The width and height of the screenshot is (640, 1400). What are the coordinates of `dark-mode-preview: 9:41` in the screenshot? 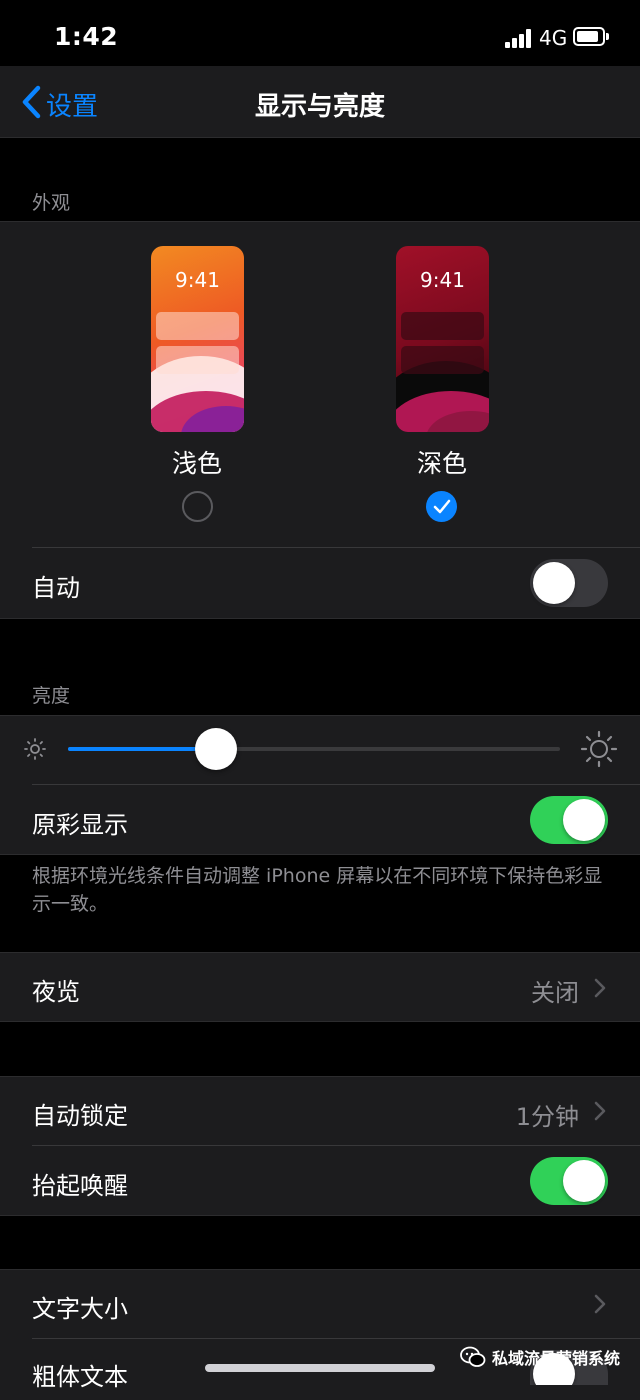 It's located at (442, 339).